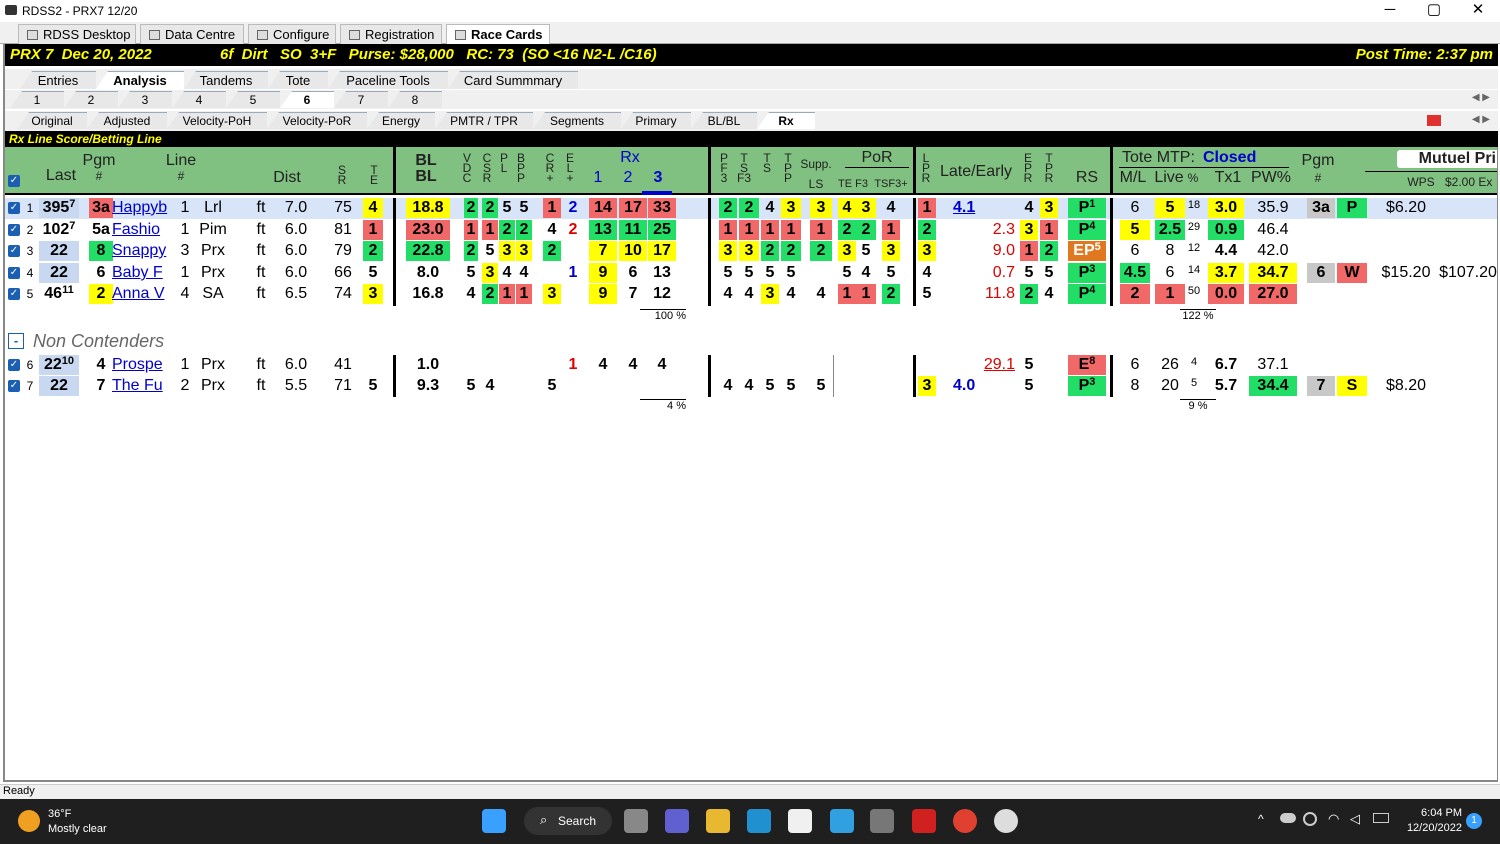  I want to click on view-scroll-arrows-icon: ◀ ▶, so click(1481, 119).